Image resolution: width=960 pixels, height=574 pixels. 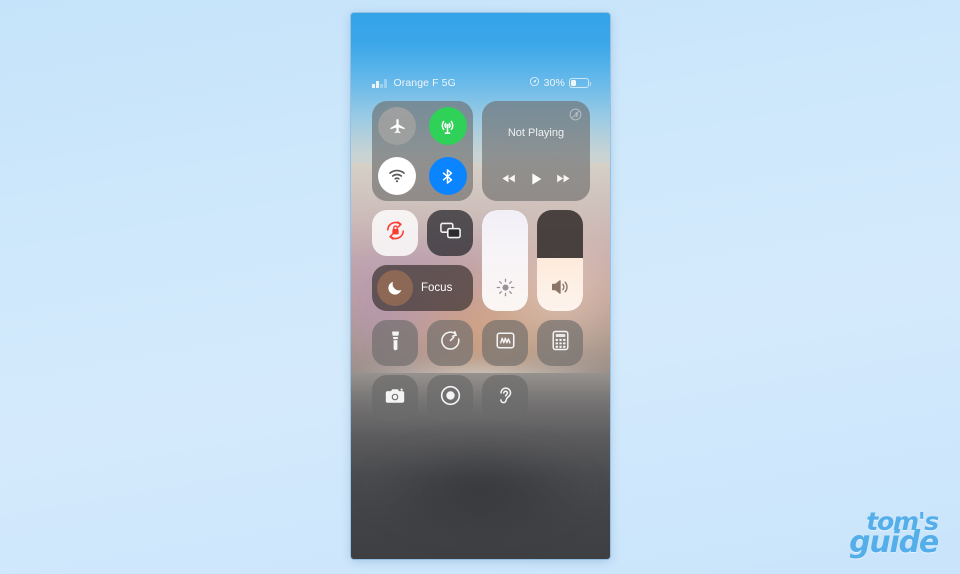 I want to click on voice-memos-icon, so click(x=505, y=343).